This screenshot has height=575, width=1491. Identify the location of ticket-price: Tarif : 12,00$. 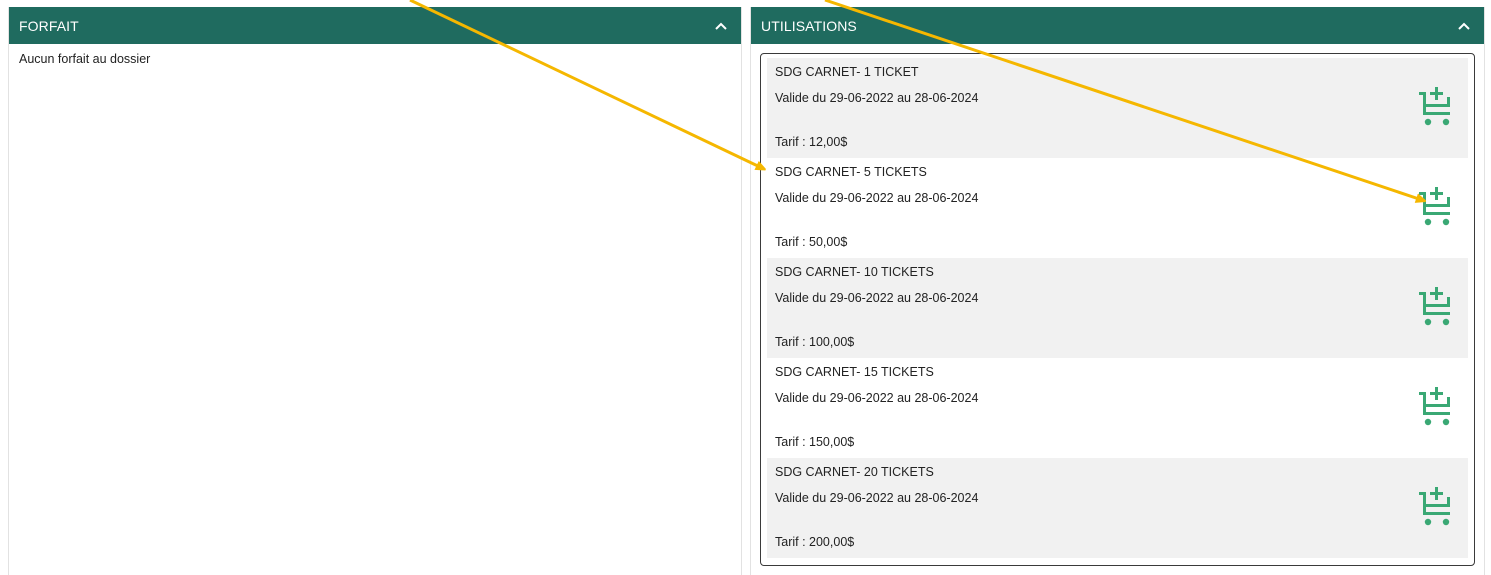
(811, 142).